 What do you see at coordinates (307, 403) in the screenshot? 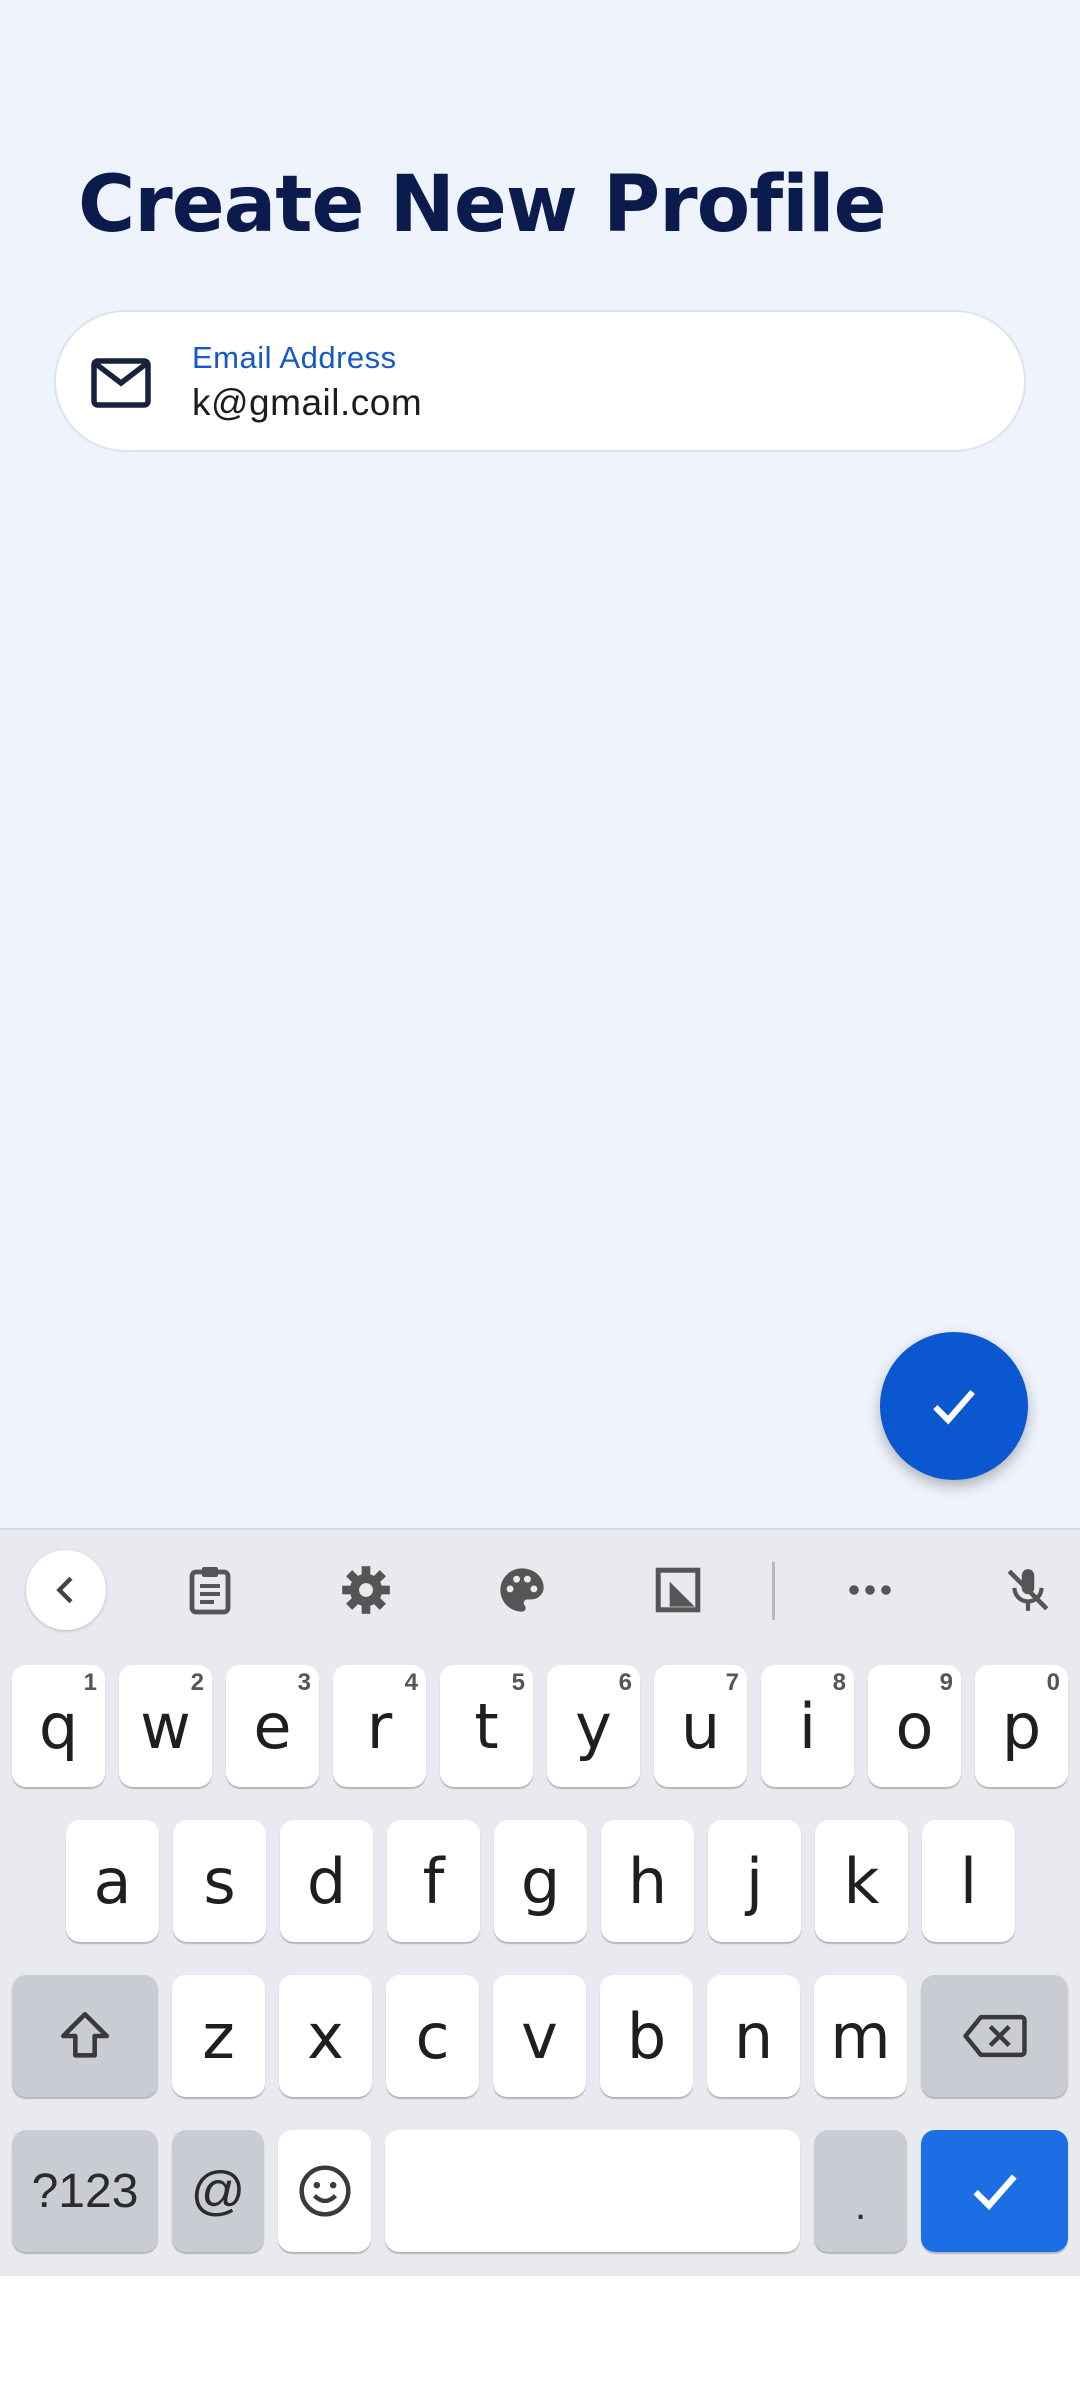
I see `email-field-value: k@gmail.com` at bounding box center [307, 403].